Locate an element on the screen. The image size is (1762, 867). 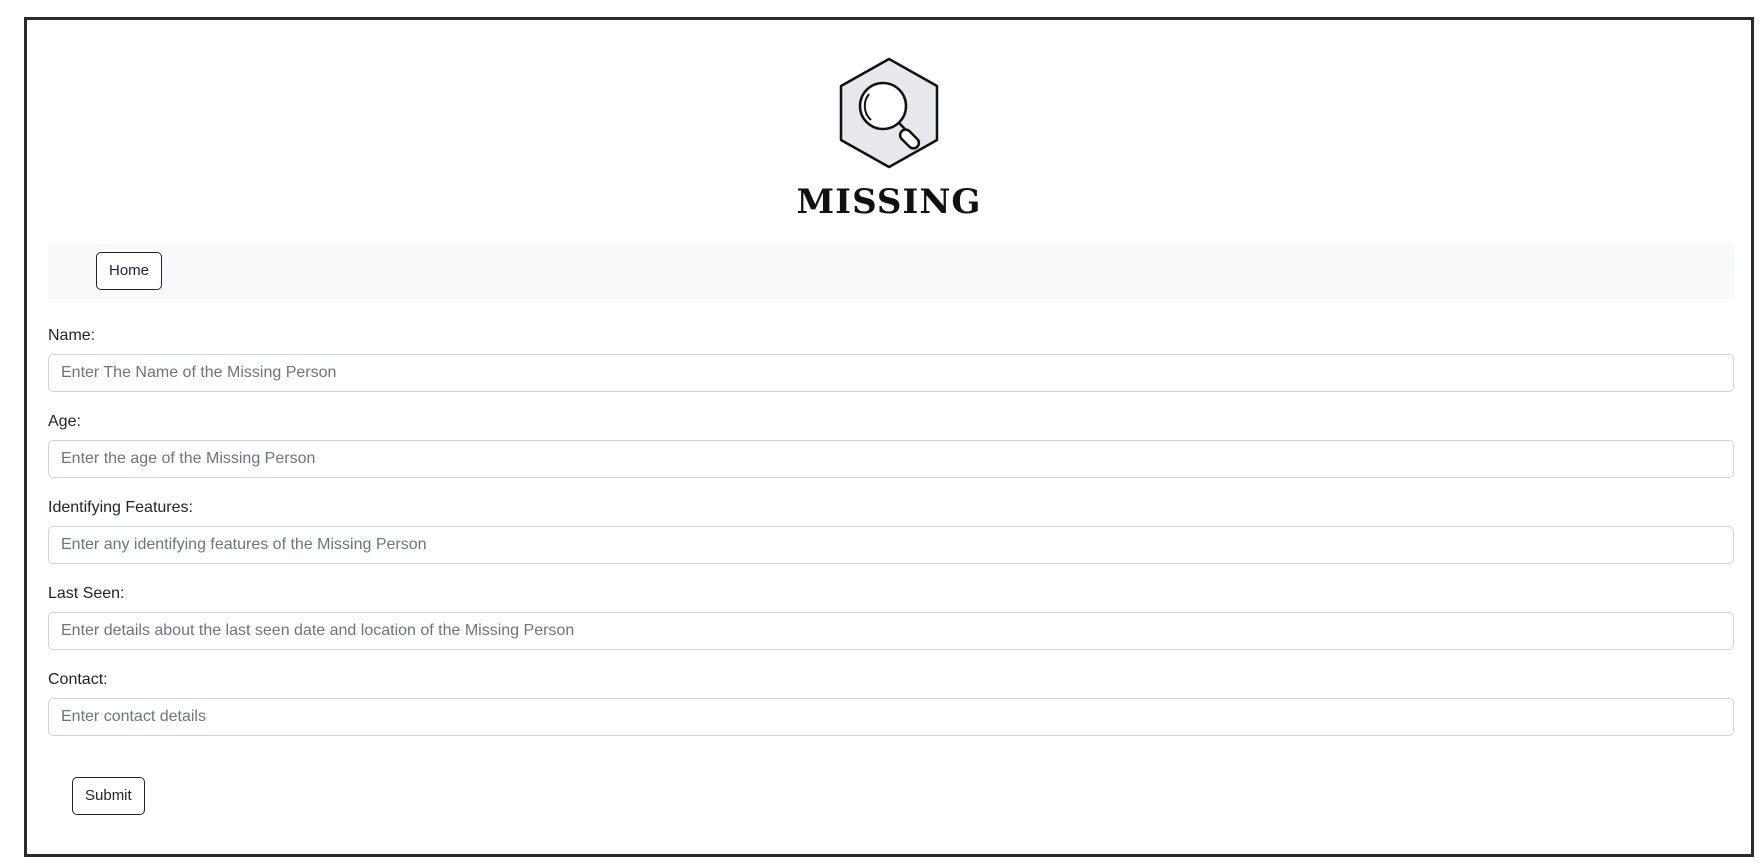
logo-text: MISSING is located at coordinates (889, 202).